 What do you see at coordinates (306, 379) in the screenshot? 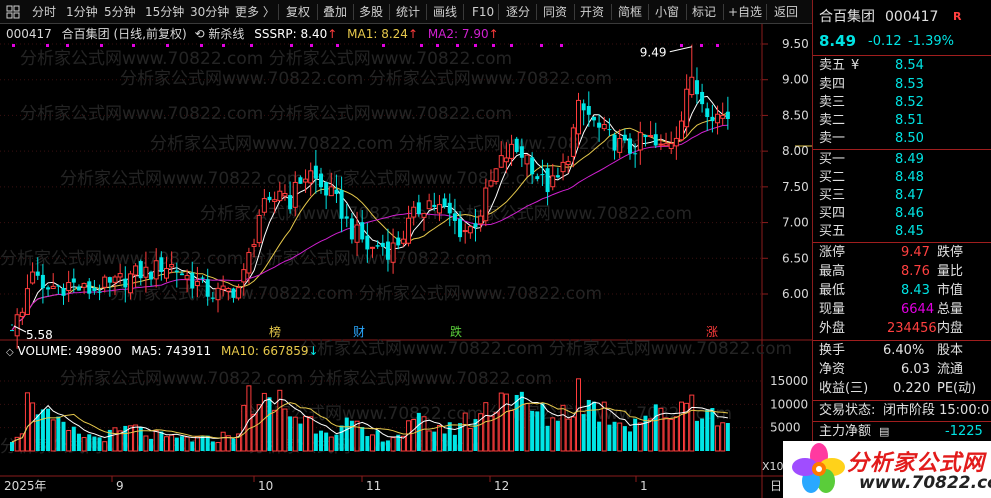
I see `watermark-text: 分析家公式网www.70822.com 分析家公式网www.70822.com` at bounding box center [306, 379].